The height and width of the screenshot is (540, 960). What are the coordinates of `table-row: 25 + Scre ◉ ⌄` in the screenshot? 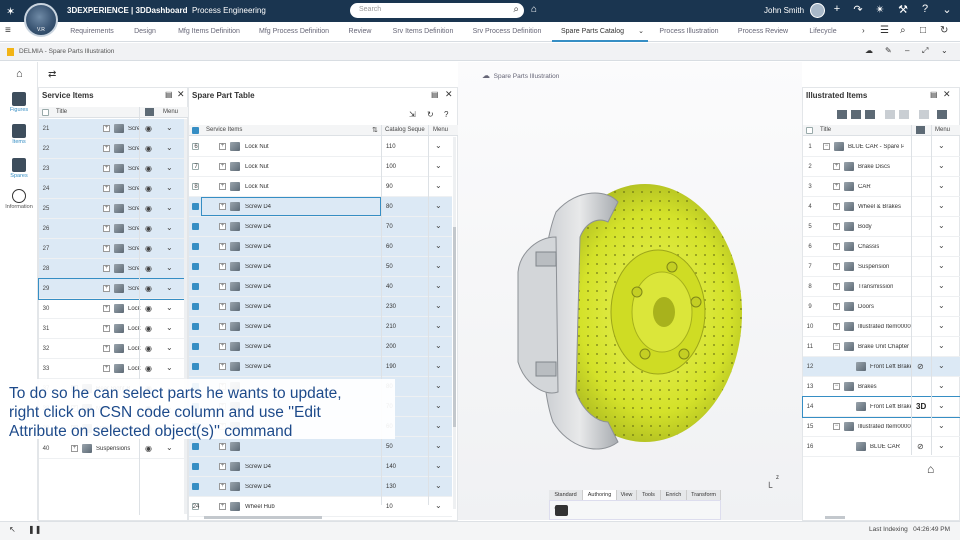 It's located at (111, 209).